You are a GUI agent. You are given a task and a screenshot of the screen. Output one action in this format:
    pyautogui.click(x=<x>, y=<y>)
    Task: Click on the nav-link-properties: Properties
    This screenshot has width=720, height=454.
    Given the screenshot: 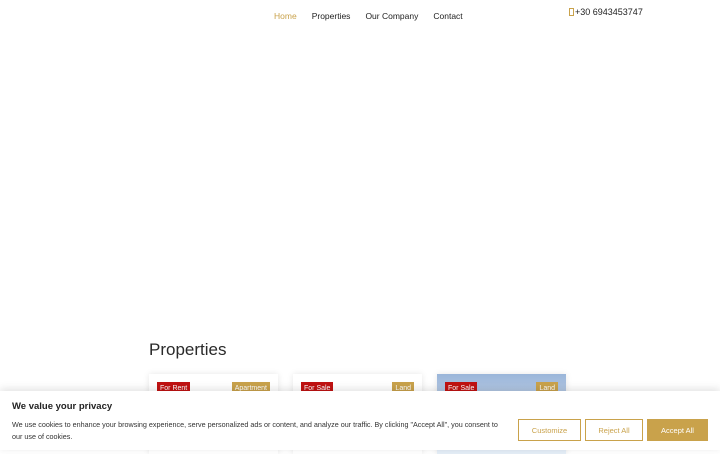 What is the action you would take?
    pyautogui.click(x=331, y=16)
    